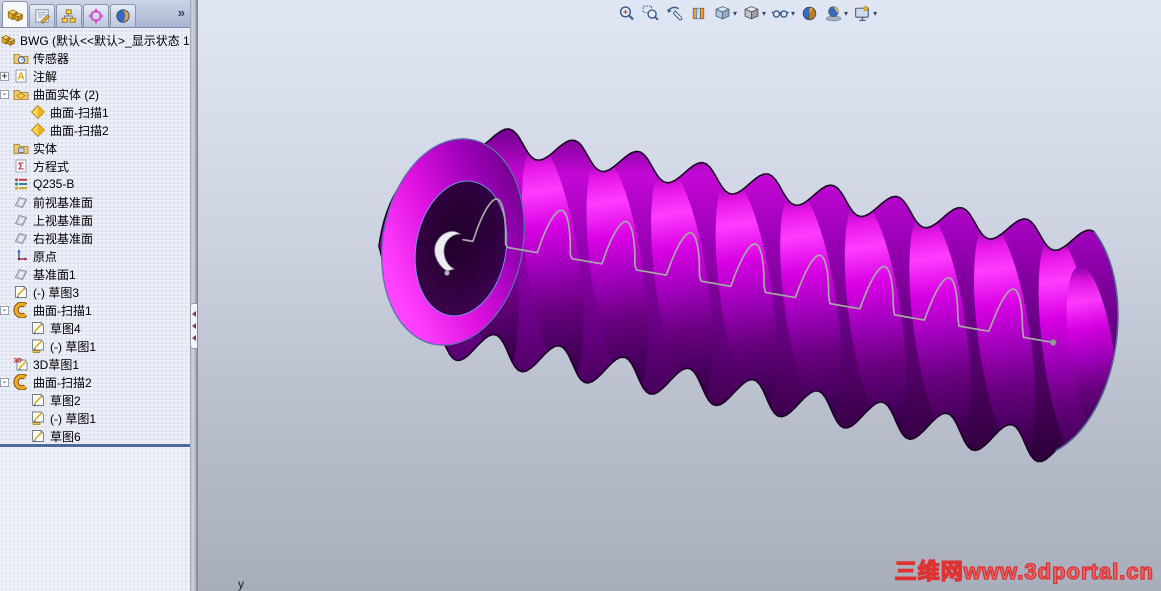 The height and width of the screenshot is (591, 1161). Describe the element at coordinates (865, 13) in the screenshot. I see `view-settings-button: ▾` at that location.